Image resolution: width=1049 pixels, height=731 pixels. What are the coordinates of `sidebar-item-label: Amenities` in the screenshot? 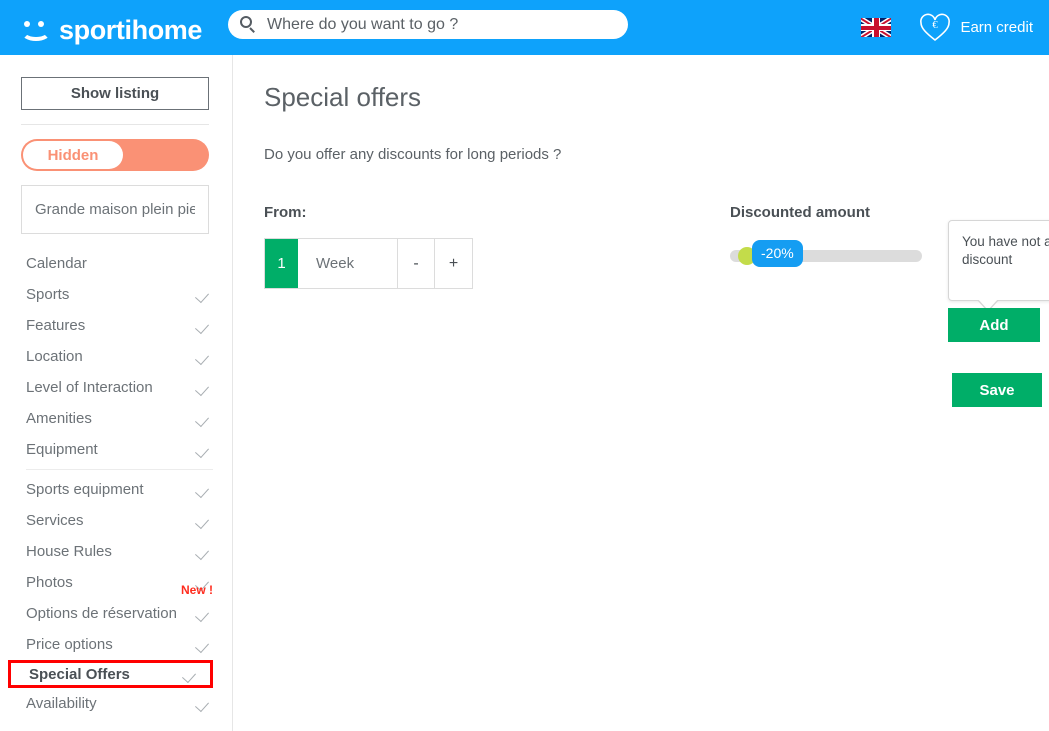 It's located at (59, 418).